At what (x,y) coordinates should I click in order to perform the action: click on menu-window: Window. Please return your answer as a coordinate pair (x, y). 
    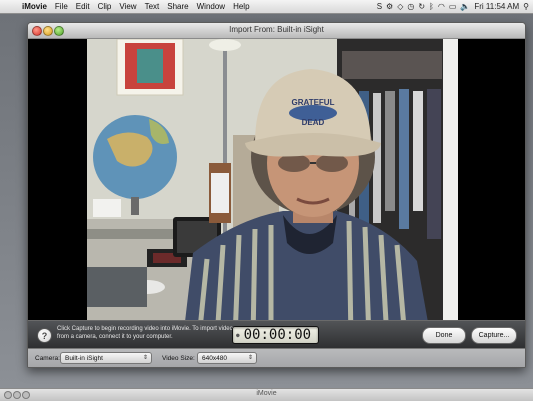
    Looking at the image, I should click on (211, 6).